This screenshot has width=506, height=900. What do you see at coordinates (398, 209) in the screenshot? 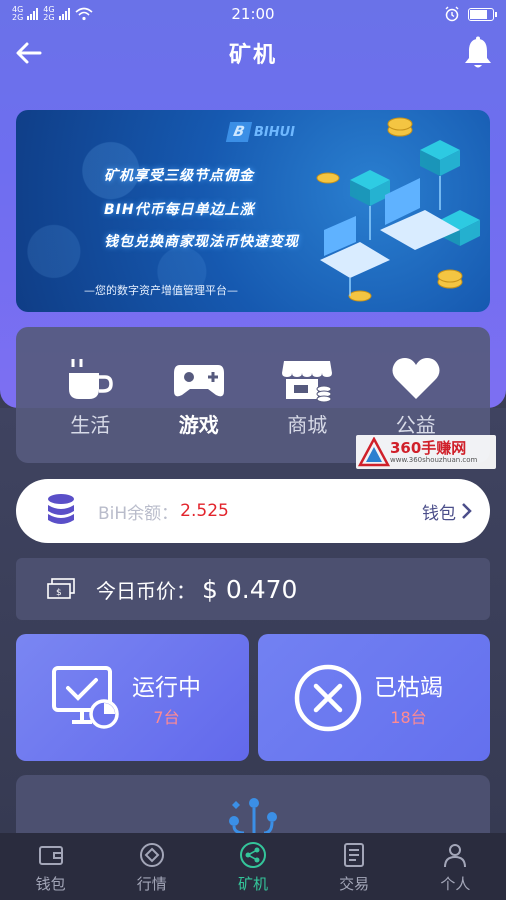
I see `isometric-network-illustration` at bounding box center [398, 209].